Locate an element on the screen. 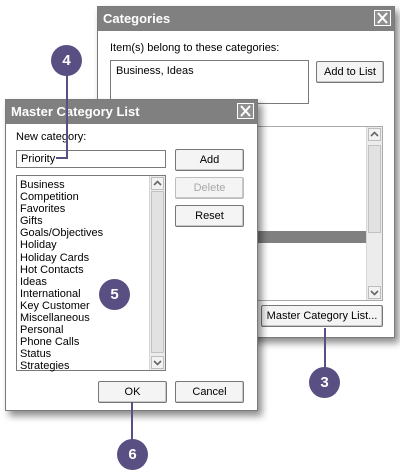 Image resolution: width=400 pixels, height=475 pixels. list-item: Holiday is located at coordinates (61, 245).